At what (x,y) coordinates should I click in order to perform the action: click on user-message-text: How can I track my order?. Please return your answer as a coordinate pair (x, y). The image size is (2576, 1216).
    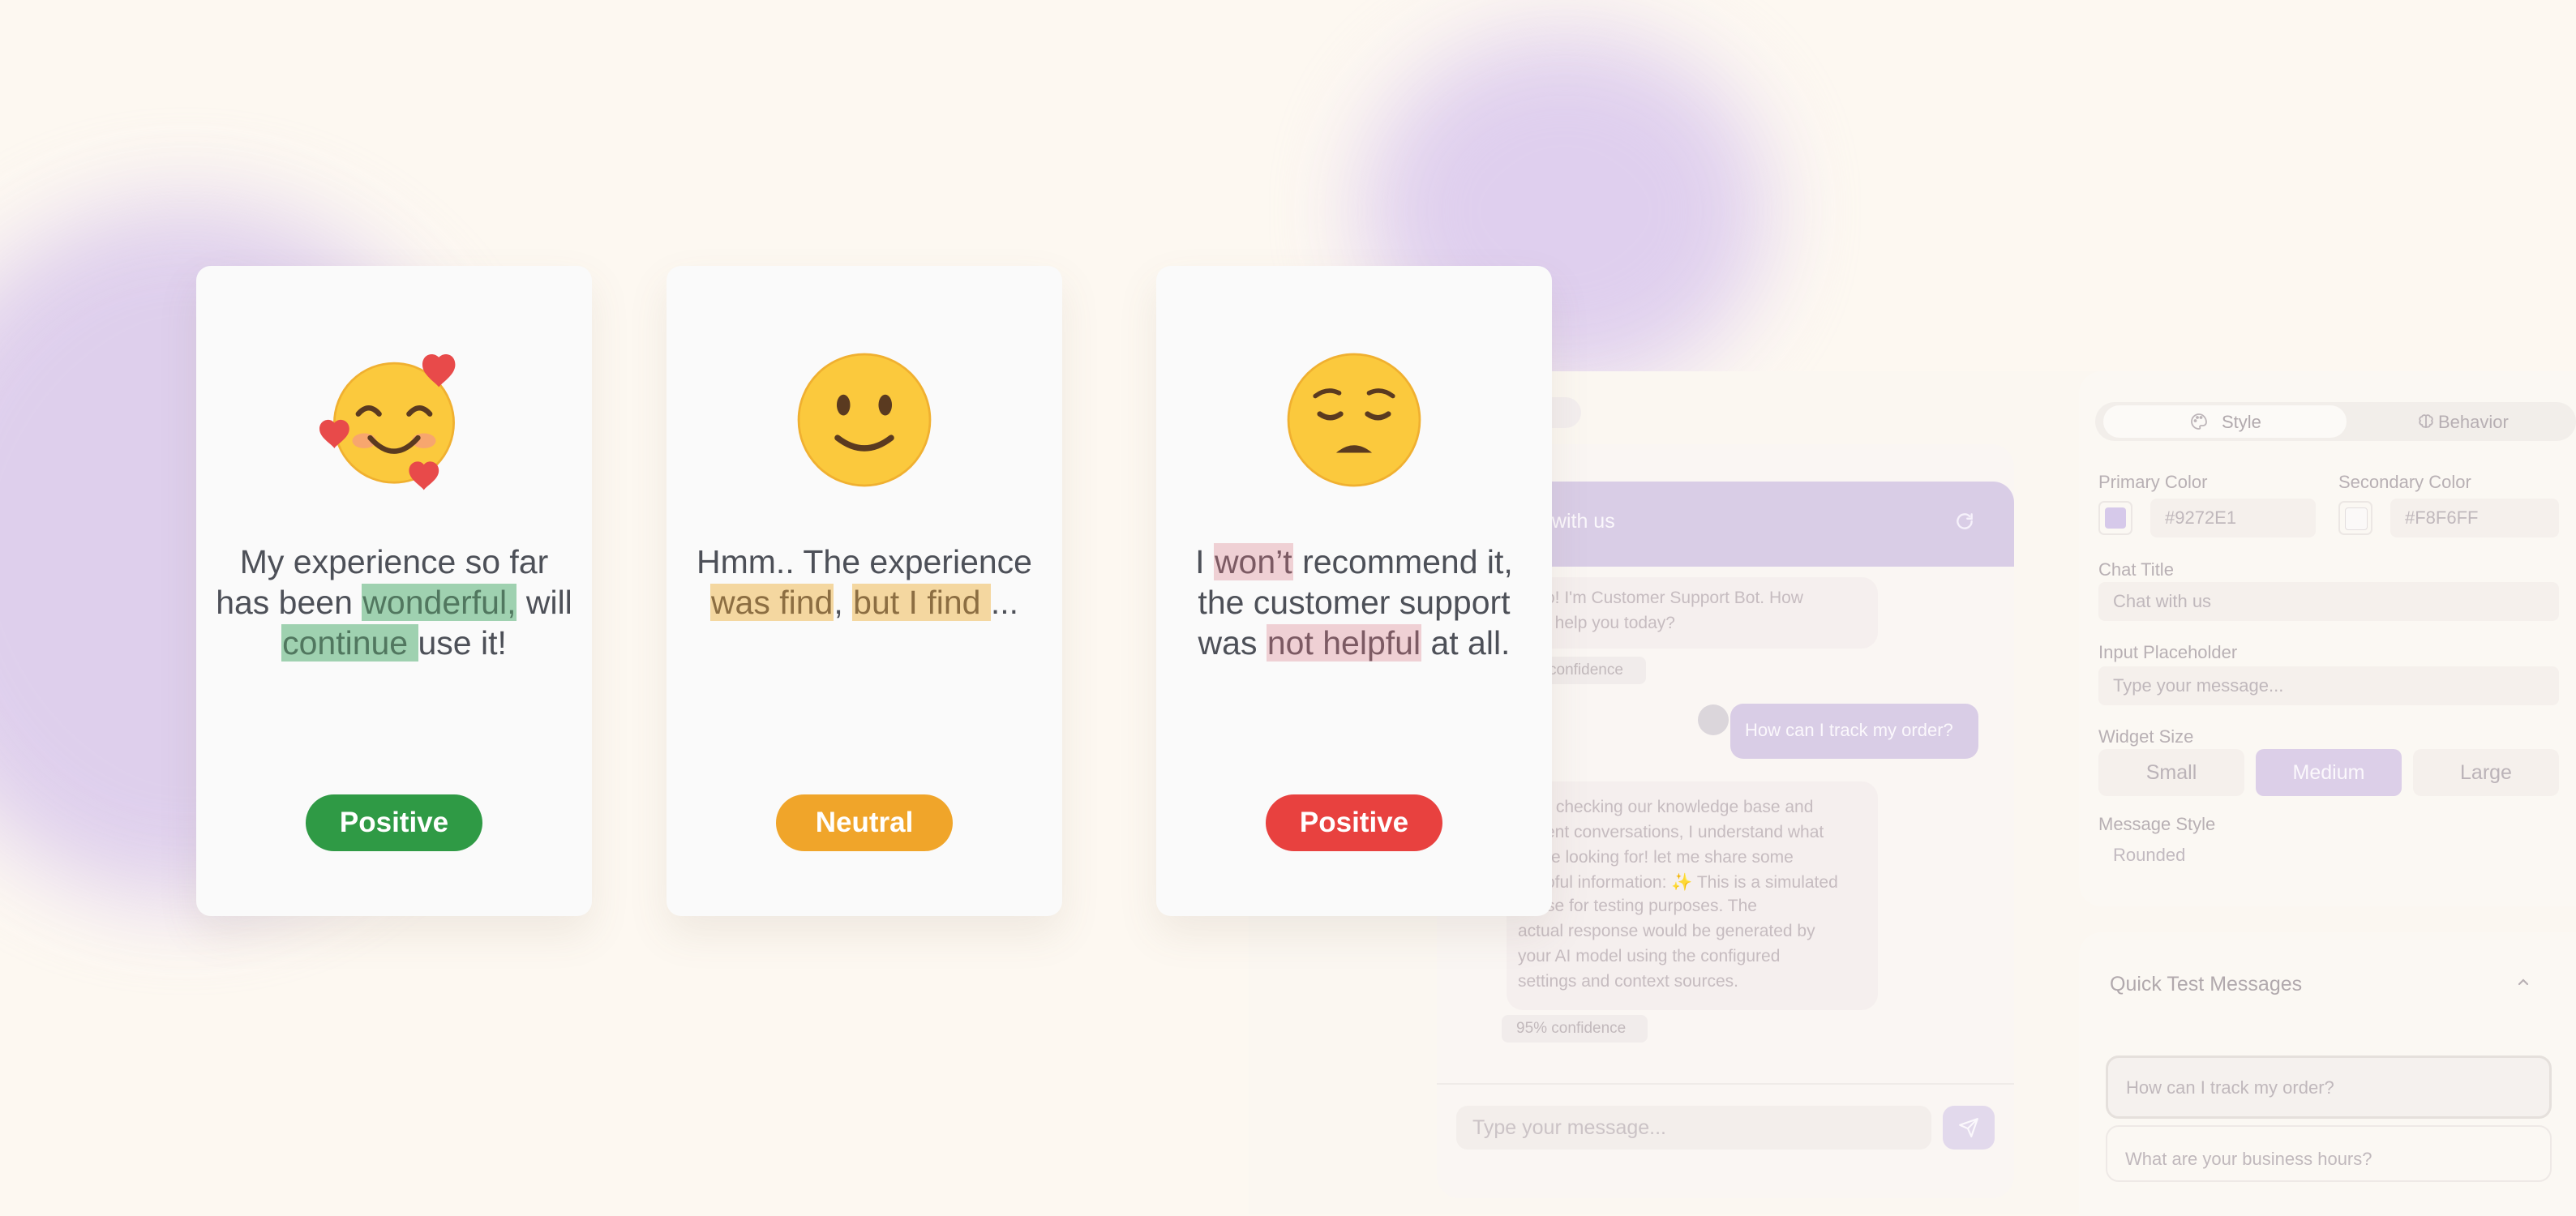
    Looking at the image, I should click on (1849, 730).